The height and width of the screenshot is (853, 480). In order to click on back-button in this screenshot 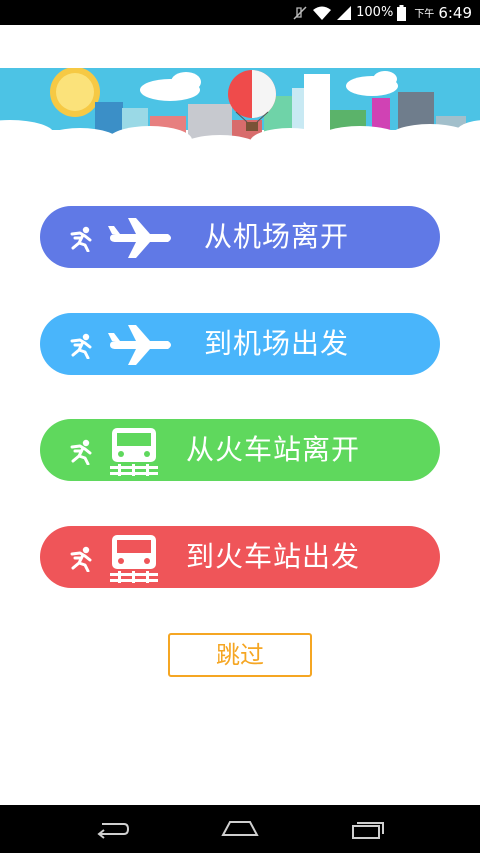, I will do `click(112, 829)`.